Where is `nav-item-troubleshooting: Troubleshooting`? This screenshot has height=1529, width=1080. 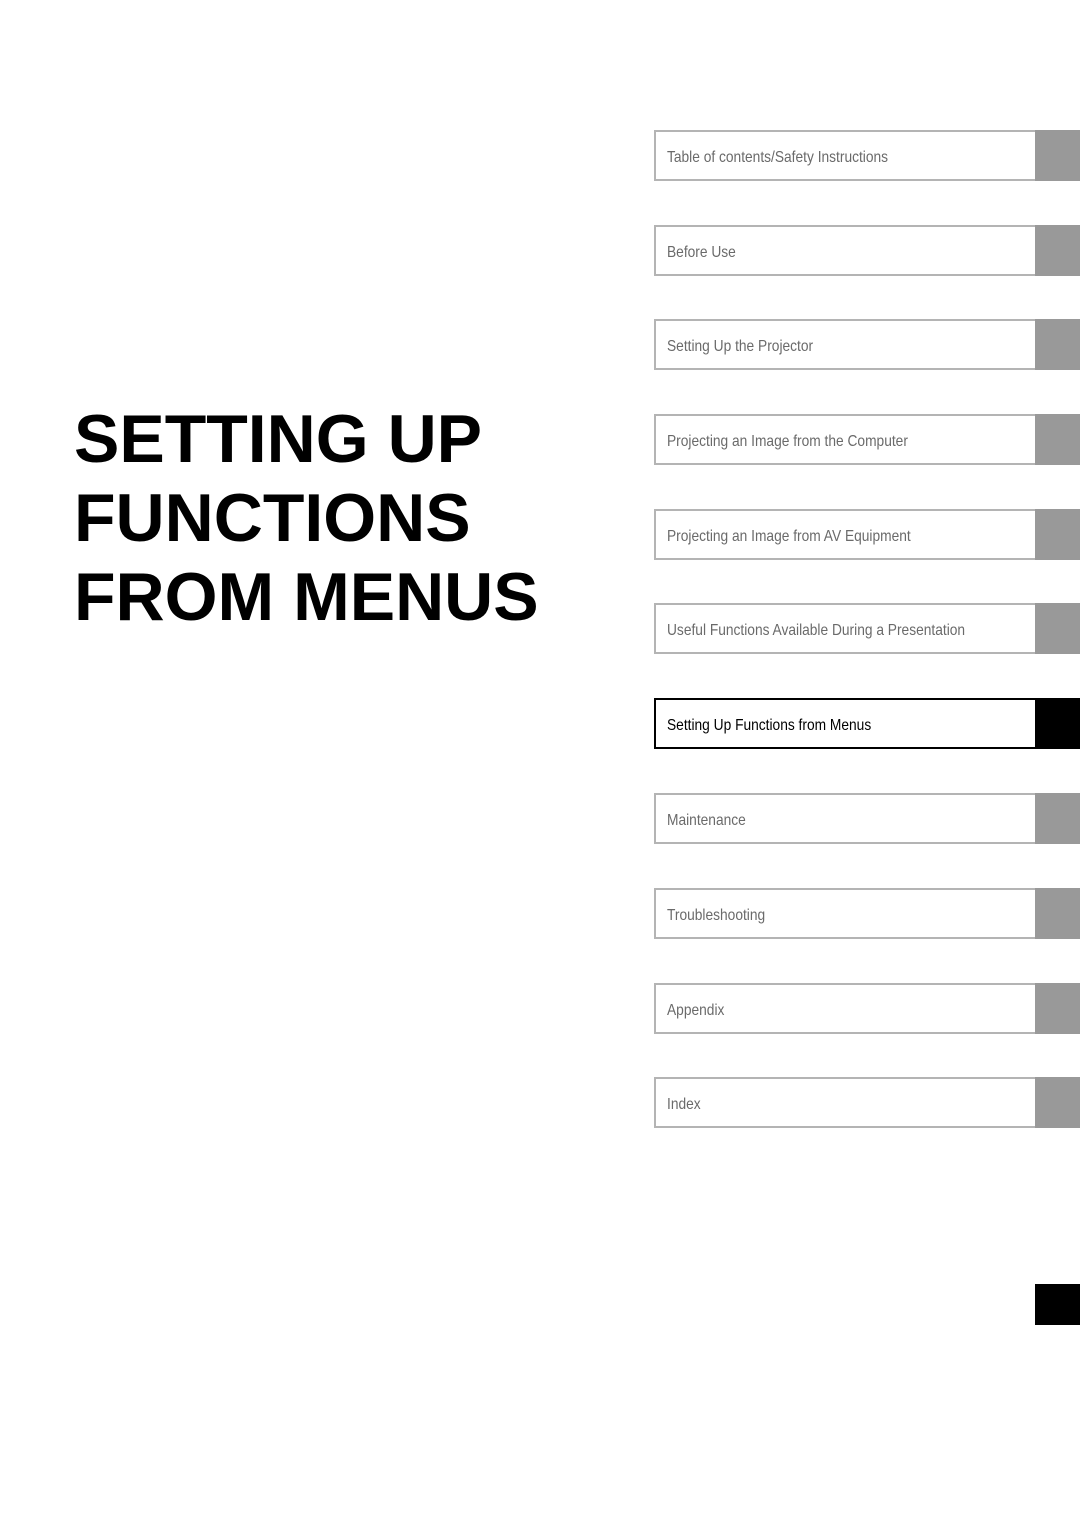 nav-item-troubleshooting: Troubleshooting is located at coordinates (867, 913).